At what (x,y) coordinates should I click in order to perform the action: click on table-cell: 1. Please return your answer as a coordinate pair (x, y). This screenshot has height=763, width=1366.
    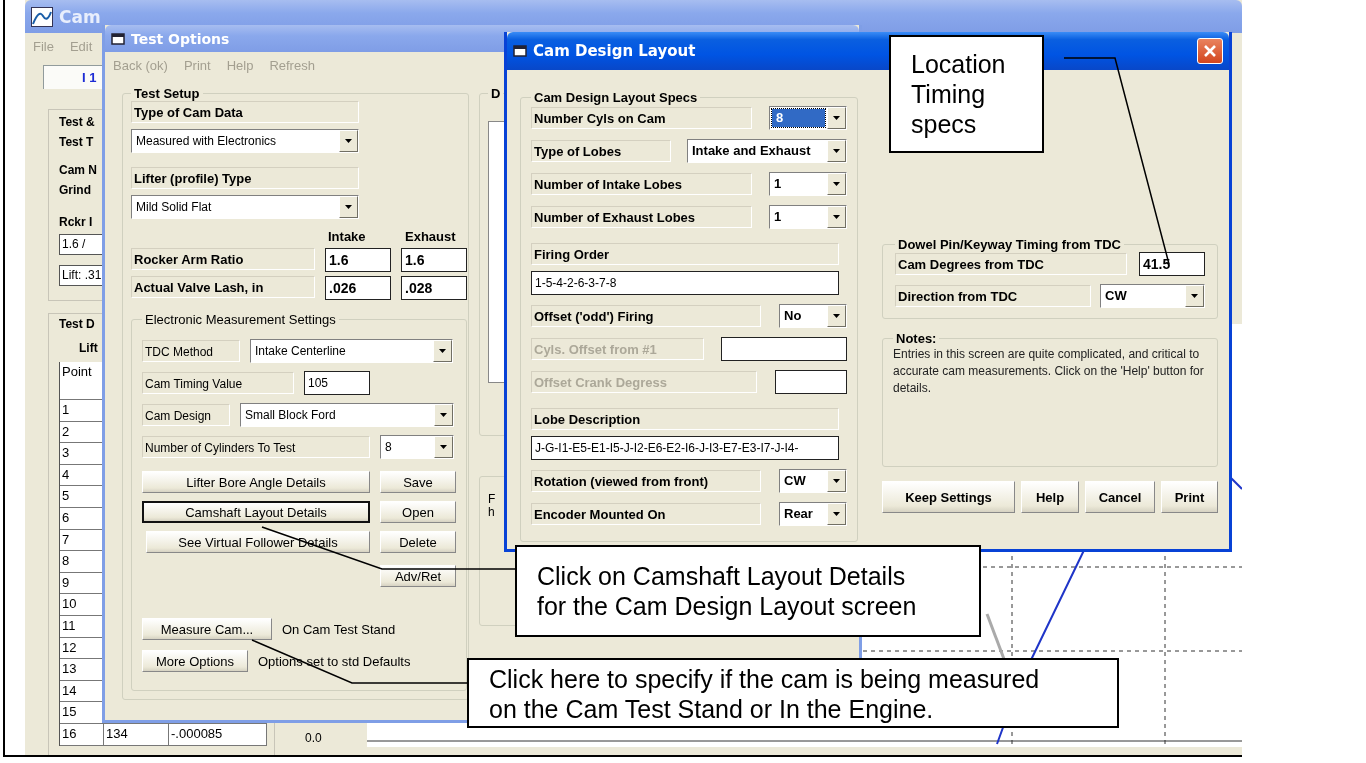
    Looking at the image, I should click on (82, 410).